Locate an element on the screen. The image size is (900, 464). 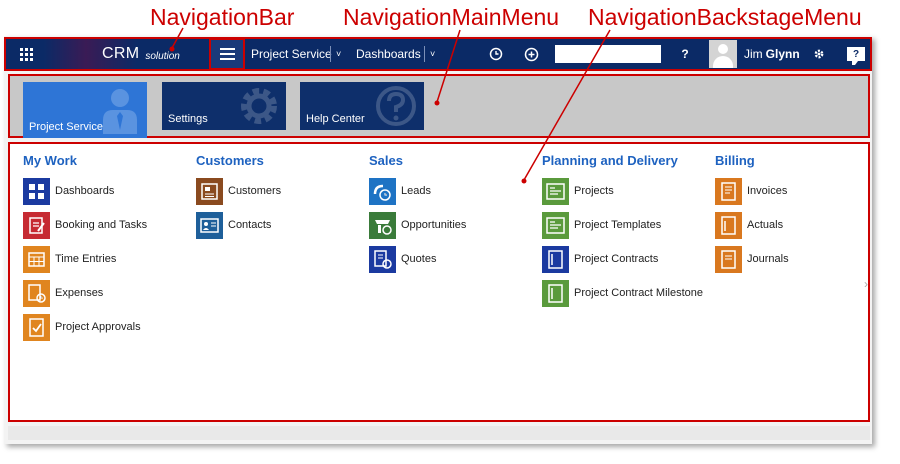
settings-gear-icon is located at coordinates (819, 54).